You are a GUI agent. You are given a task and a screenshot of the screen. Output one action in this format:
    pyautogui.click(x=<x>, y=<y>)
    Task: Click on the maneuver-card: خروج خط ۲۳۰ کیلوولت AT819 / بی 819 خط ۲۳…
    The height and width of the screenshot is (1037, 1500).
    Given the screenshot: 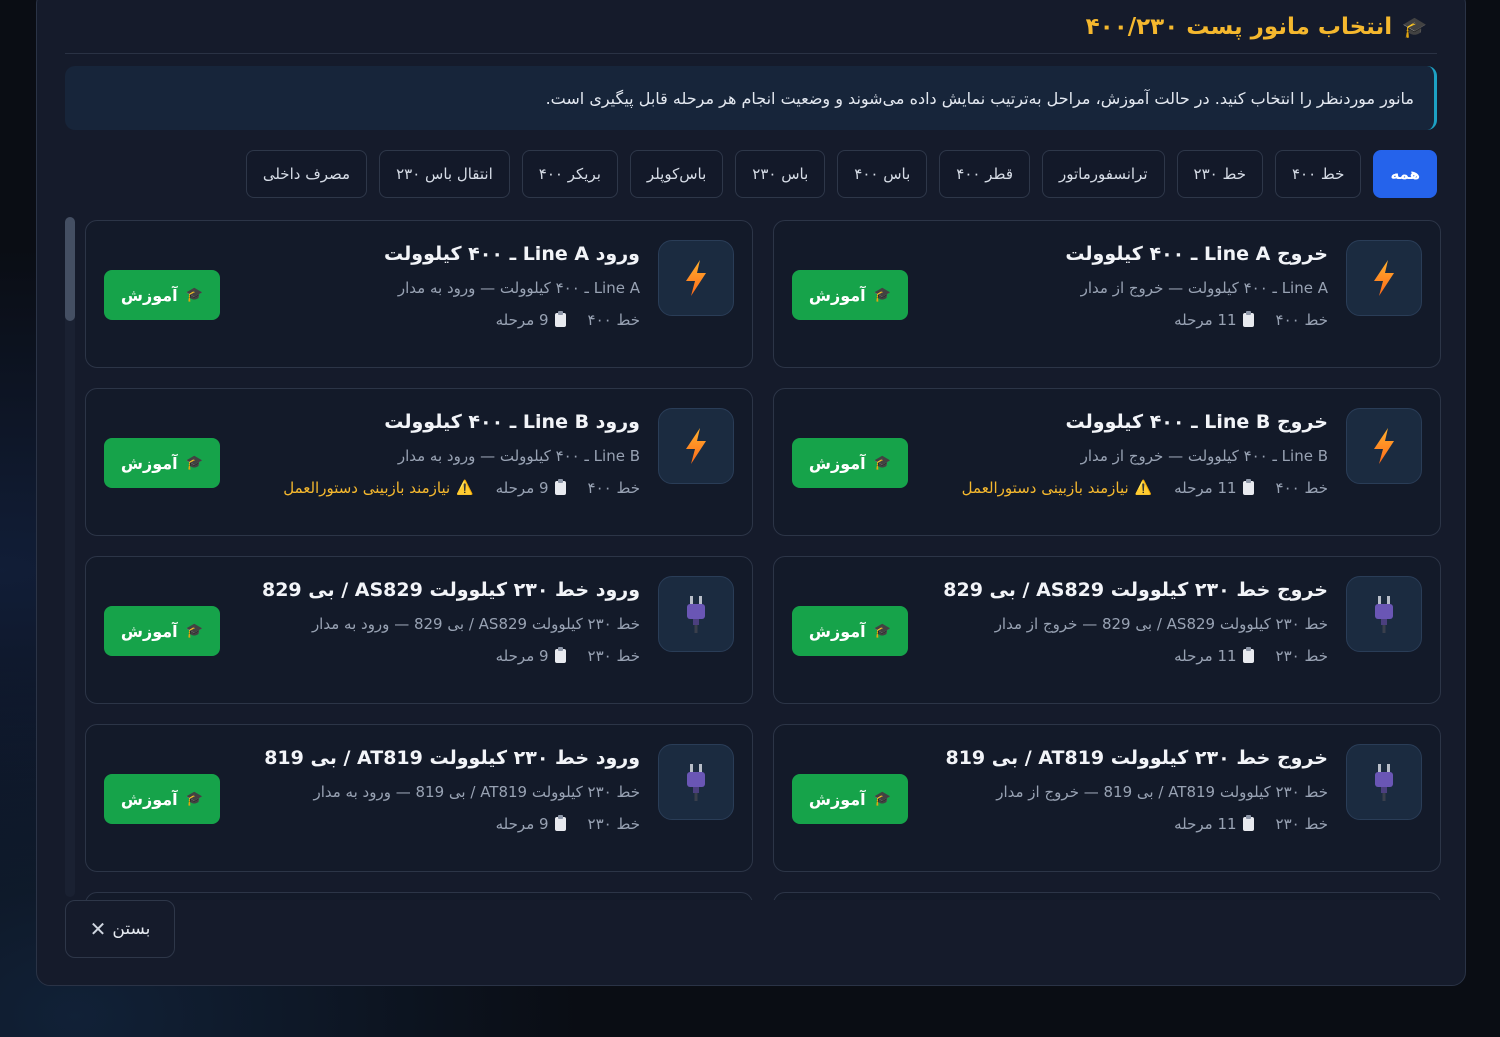 What is the action you would take?
    pyautogui.click(x=1107, y=798)
    